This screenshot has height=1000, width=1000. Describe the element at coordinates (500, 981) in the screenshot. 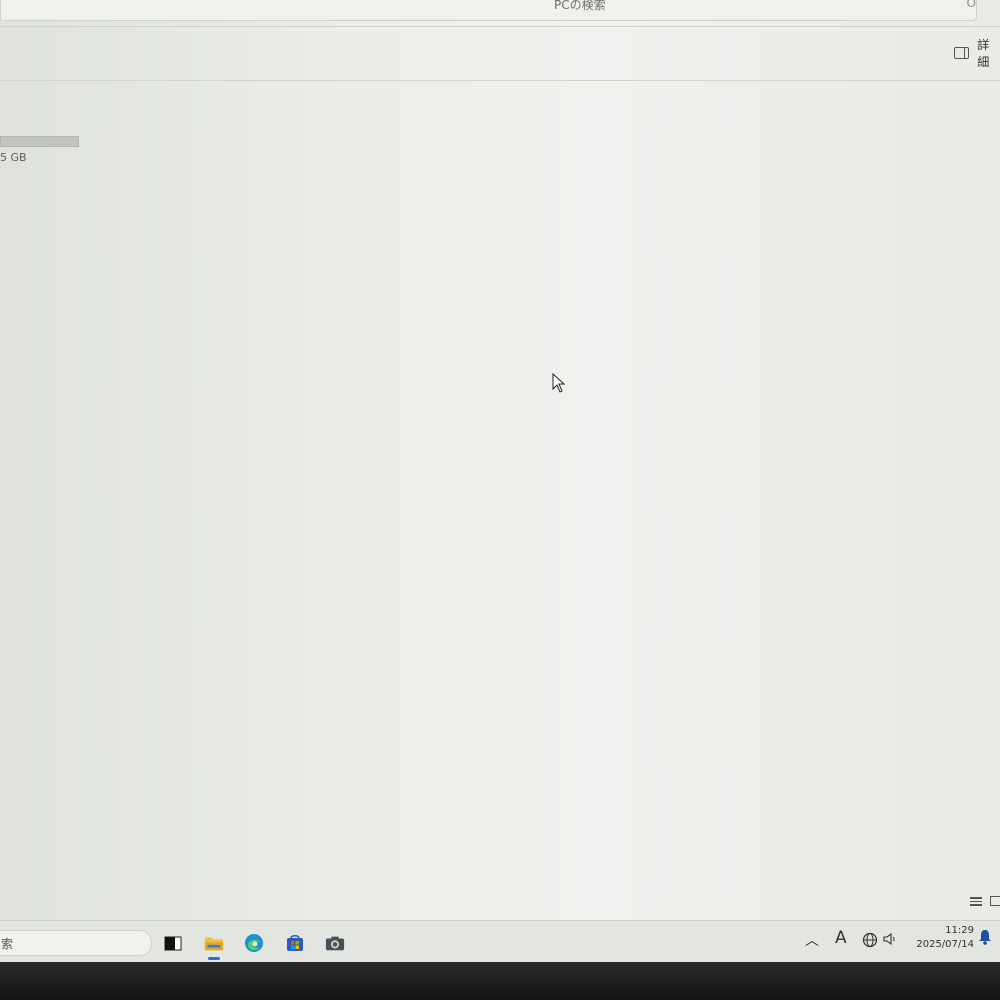

I see `monitor-bezel` at that location.